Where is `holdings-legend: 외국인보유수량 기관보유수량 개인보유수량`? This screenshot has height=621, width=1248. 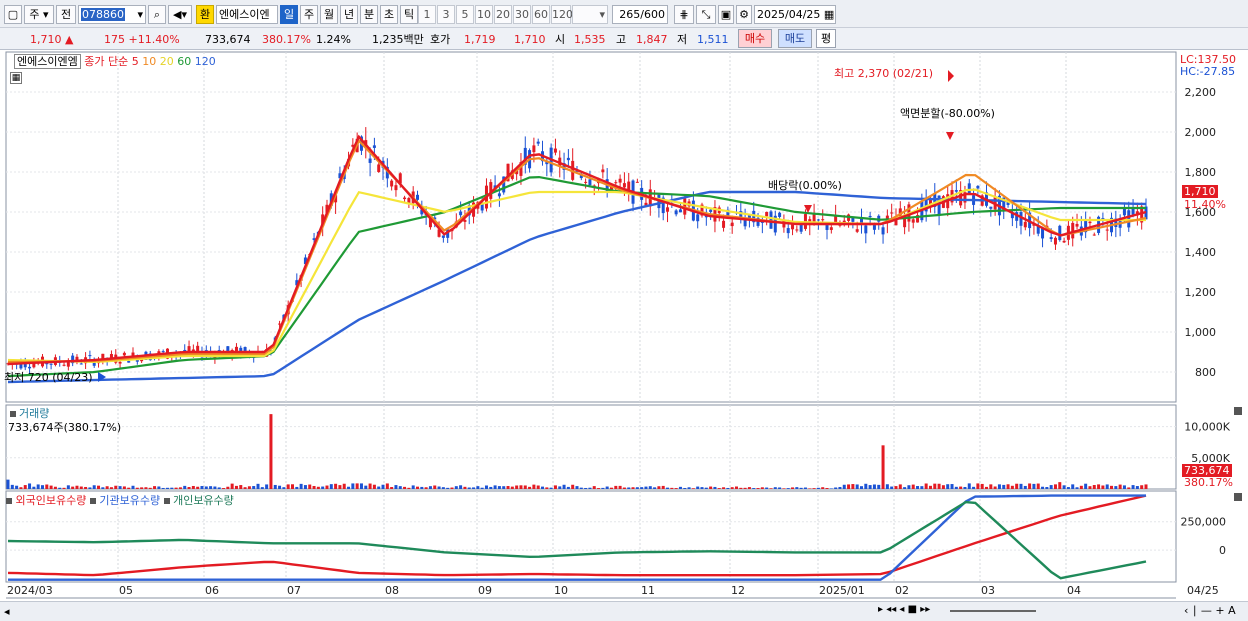
holdings-legend: 외국인보유수량 기관보유수량 개인보유수량 is located at coordinates (120, 500).